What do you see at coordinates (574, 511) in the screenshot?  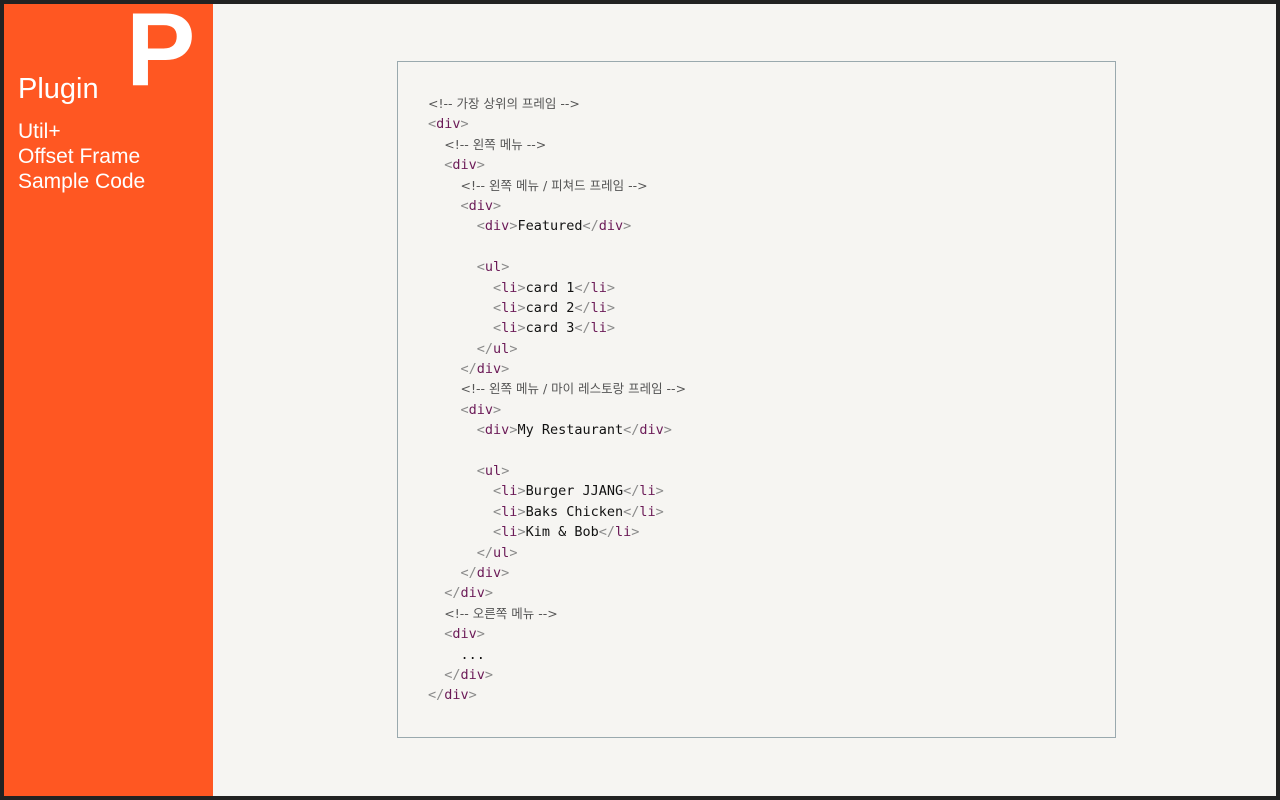 I see `restaurant-item: Baks Chicken` at bounding box center [574, 511].